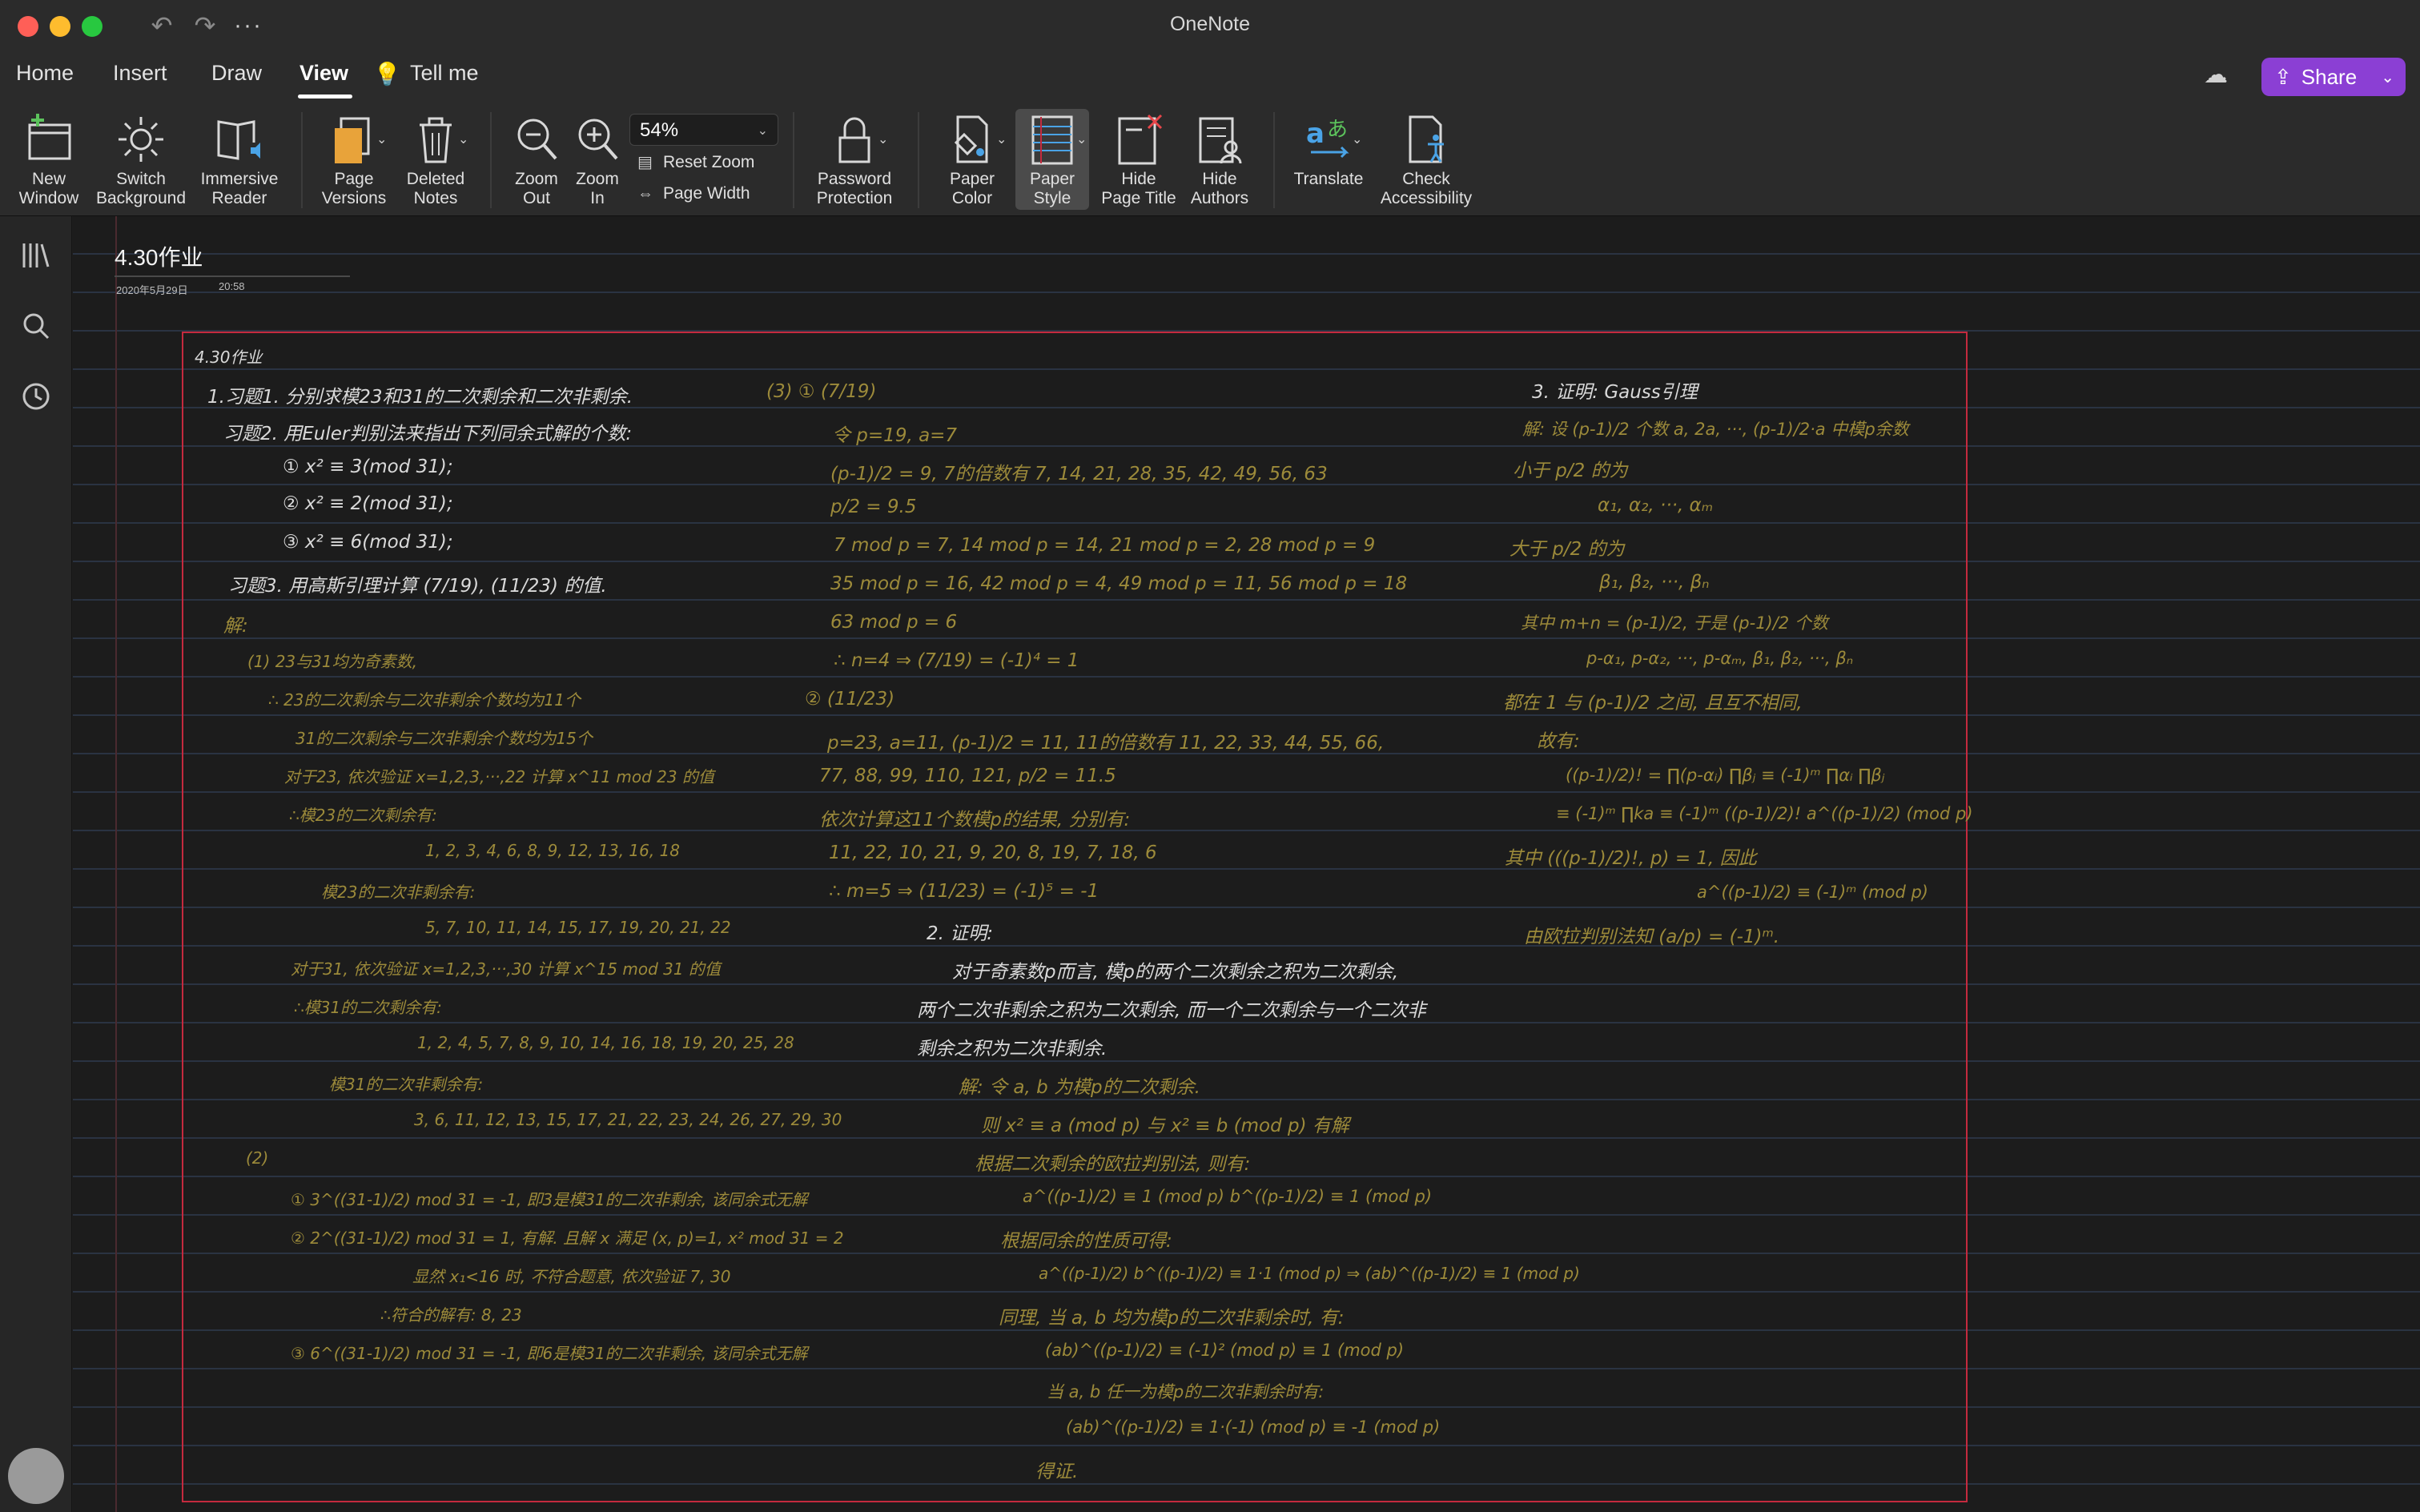 This screenshot has width=2420, height=1512. I want to click on ink-line: ∴ n=4 ⇒ (7/19) = (-1)⁴ = 1, so click(956, 660).